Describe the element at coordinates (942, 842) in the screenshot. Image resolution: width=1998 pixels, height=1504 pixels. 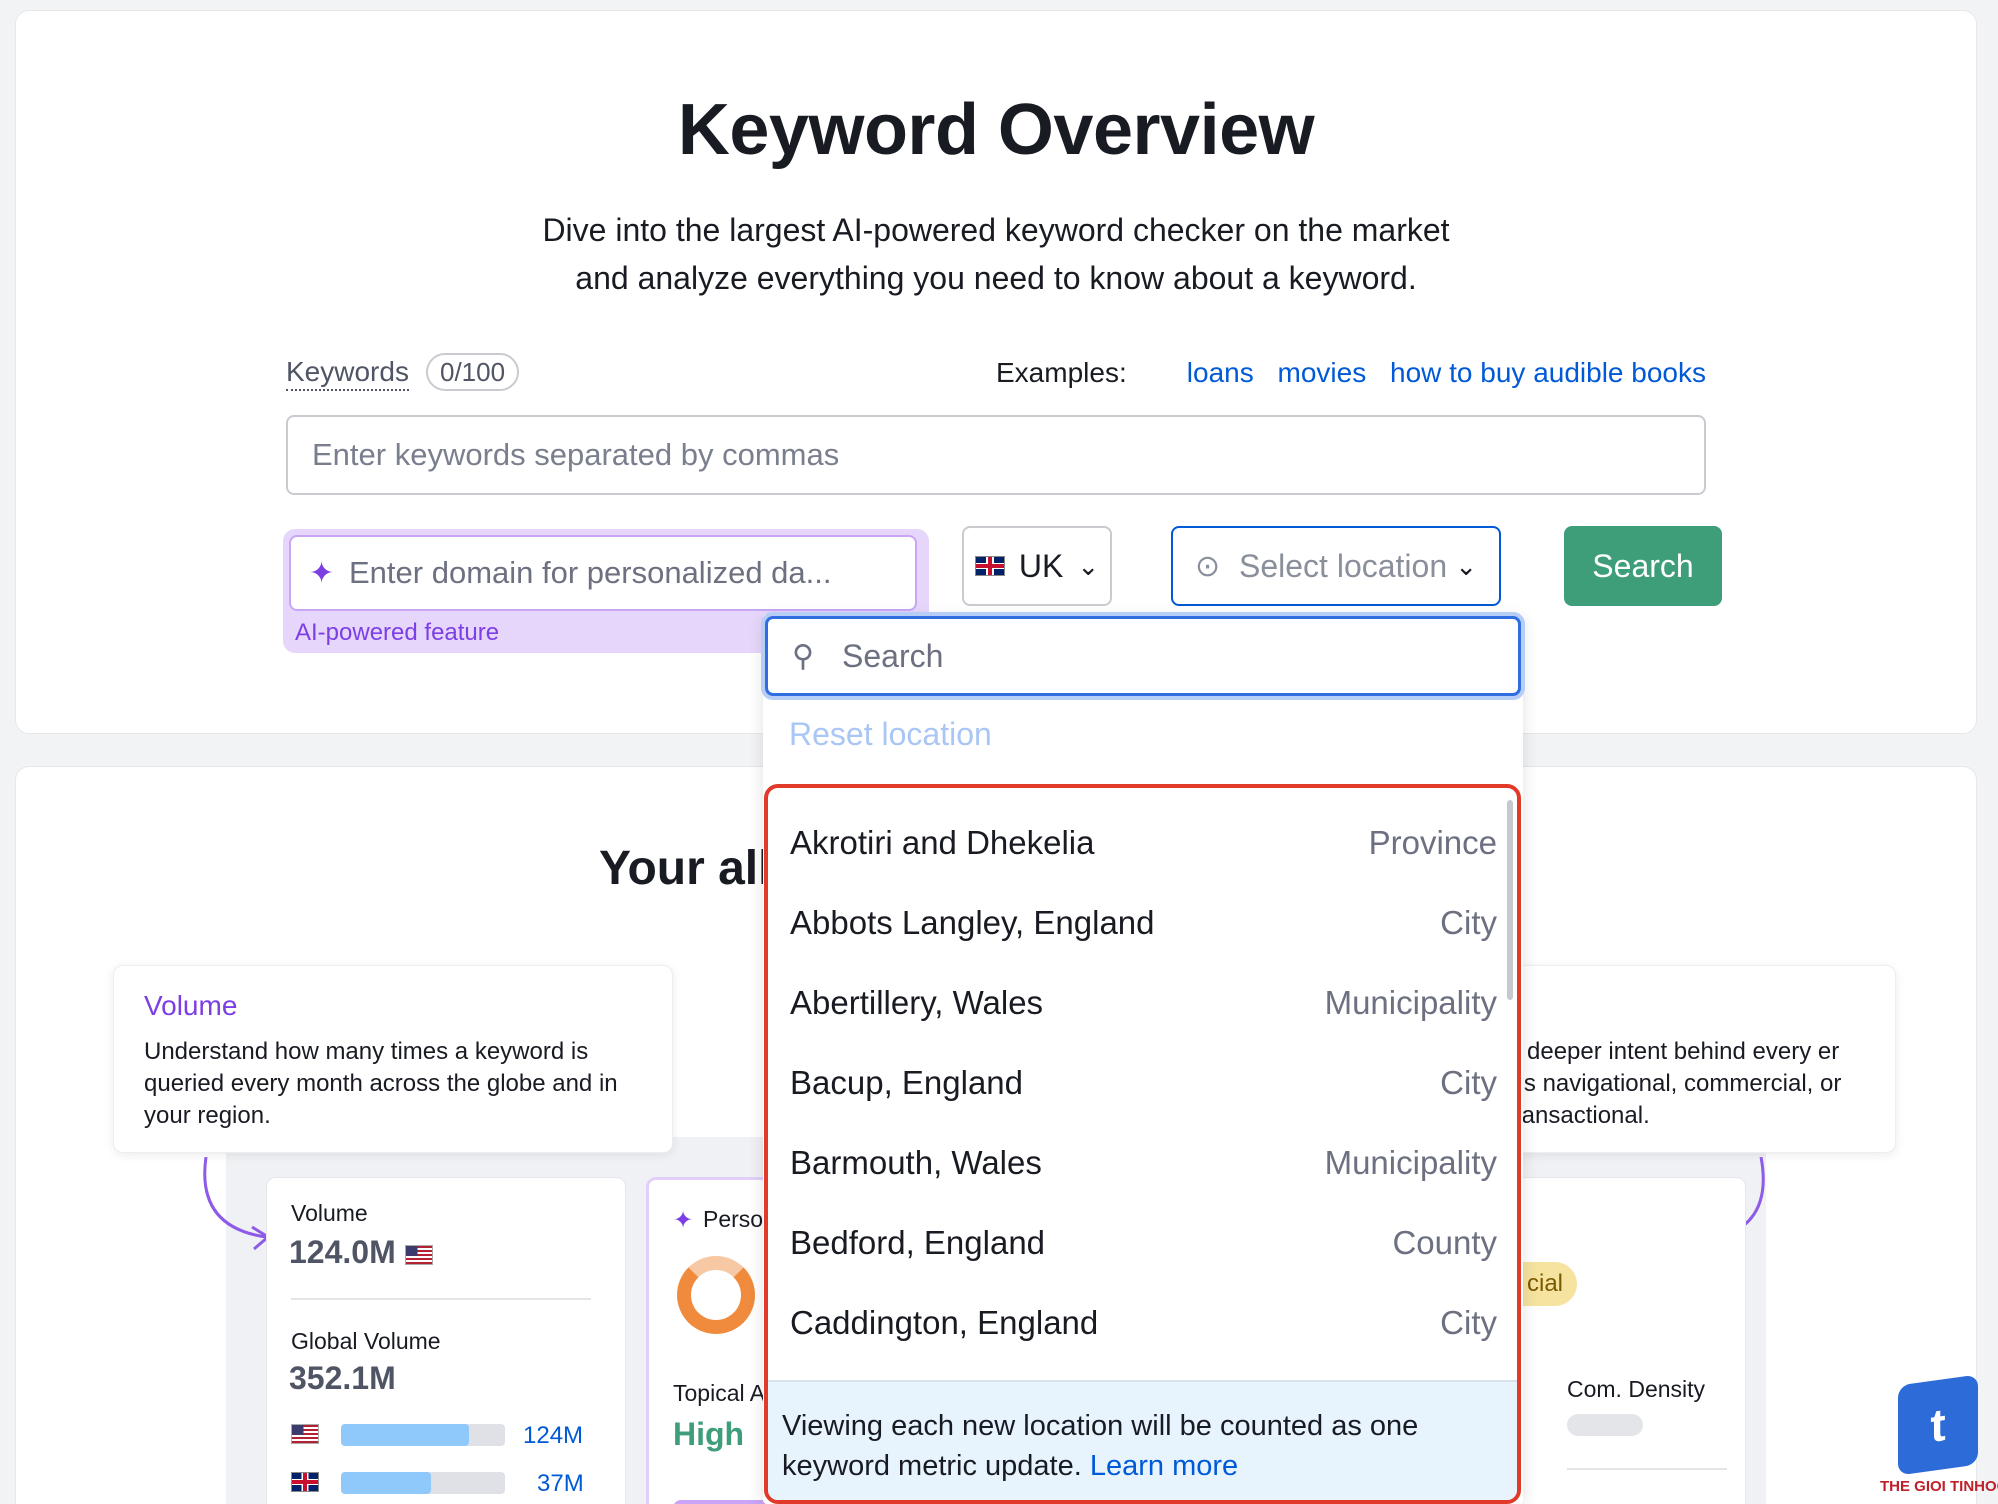
I see `location-name: Akrotiri and Dhekelia` at that location.